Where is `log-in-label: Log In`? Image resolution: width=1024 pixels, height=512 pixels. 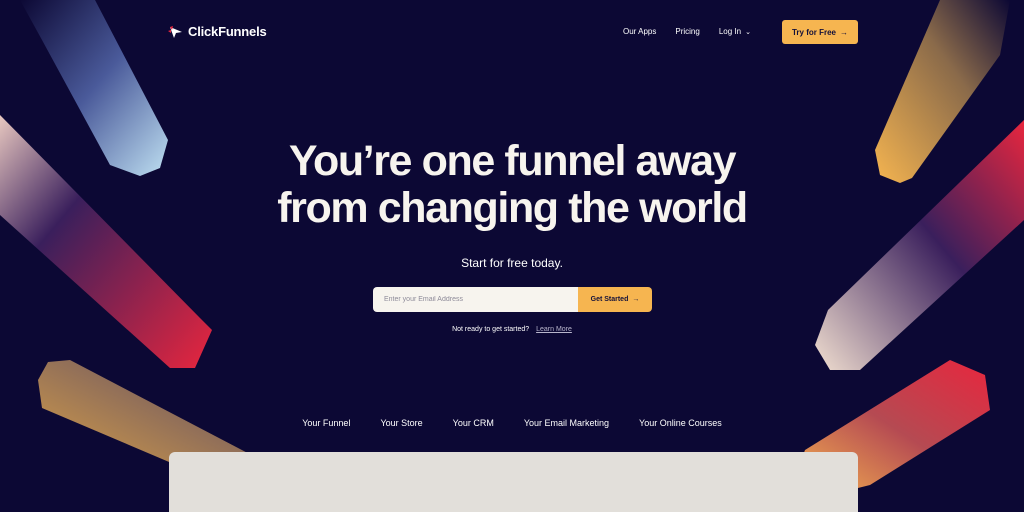
log-in-label: Log In is located at coordinates (730, 31).